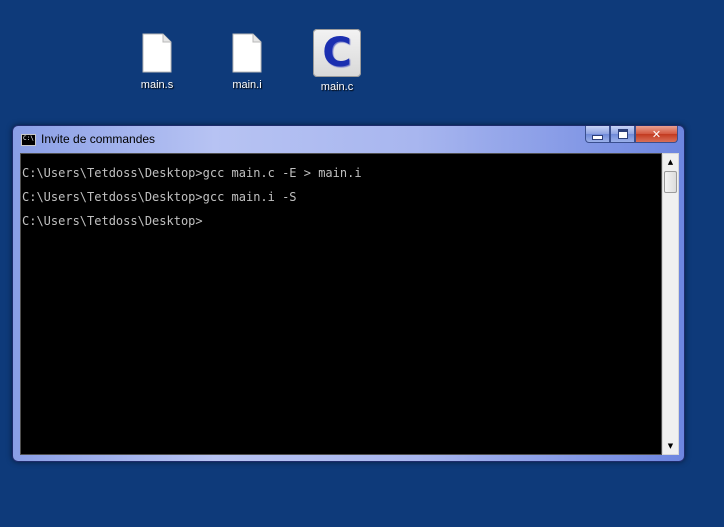  Describe the element at coordinates (670, 182) in the screenshot. I see `scroll-thumb` at that location.